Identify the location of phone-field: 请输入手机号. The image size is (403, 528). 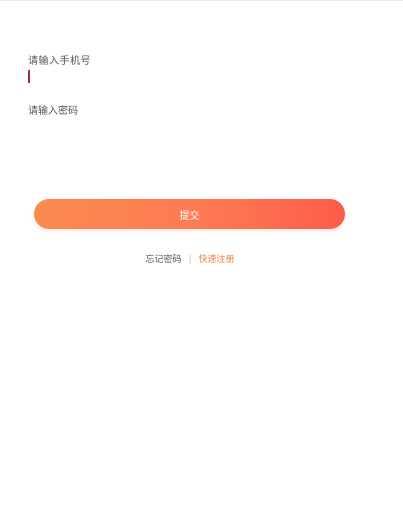
(200, 67).